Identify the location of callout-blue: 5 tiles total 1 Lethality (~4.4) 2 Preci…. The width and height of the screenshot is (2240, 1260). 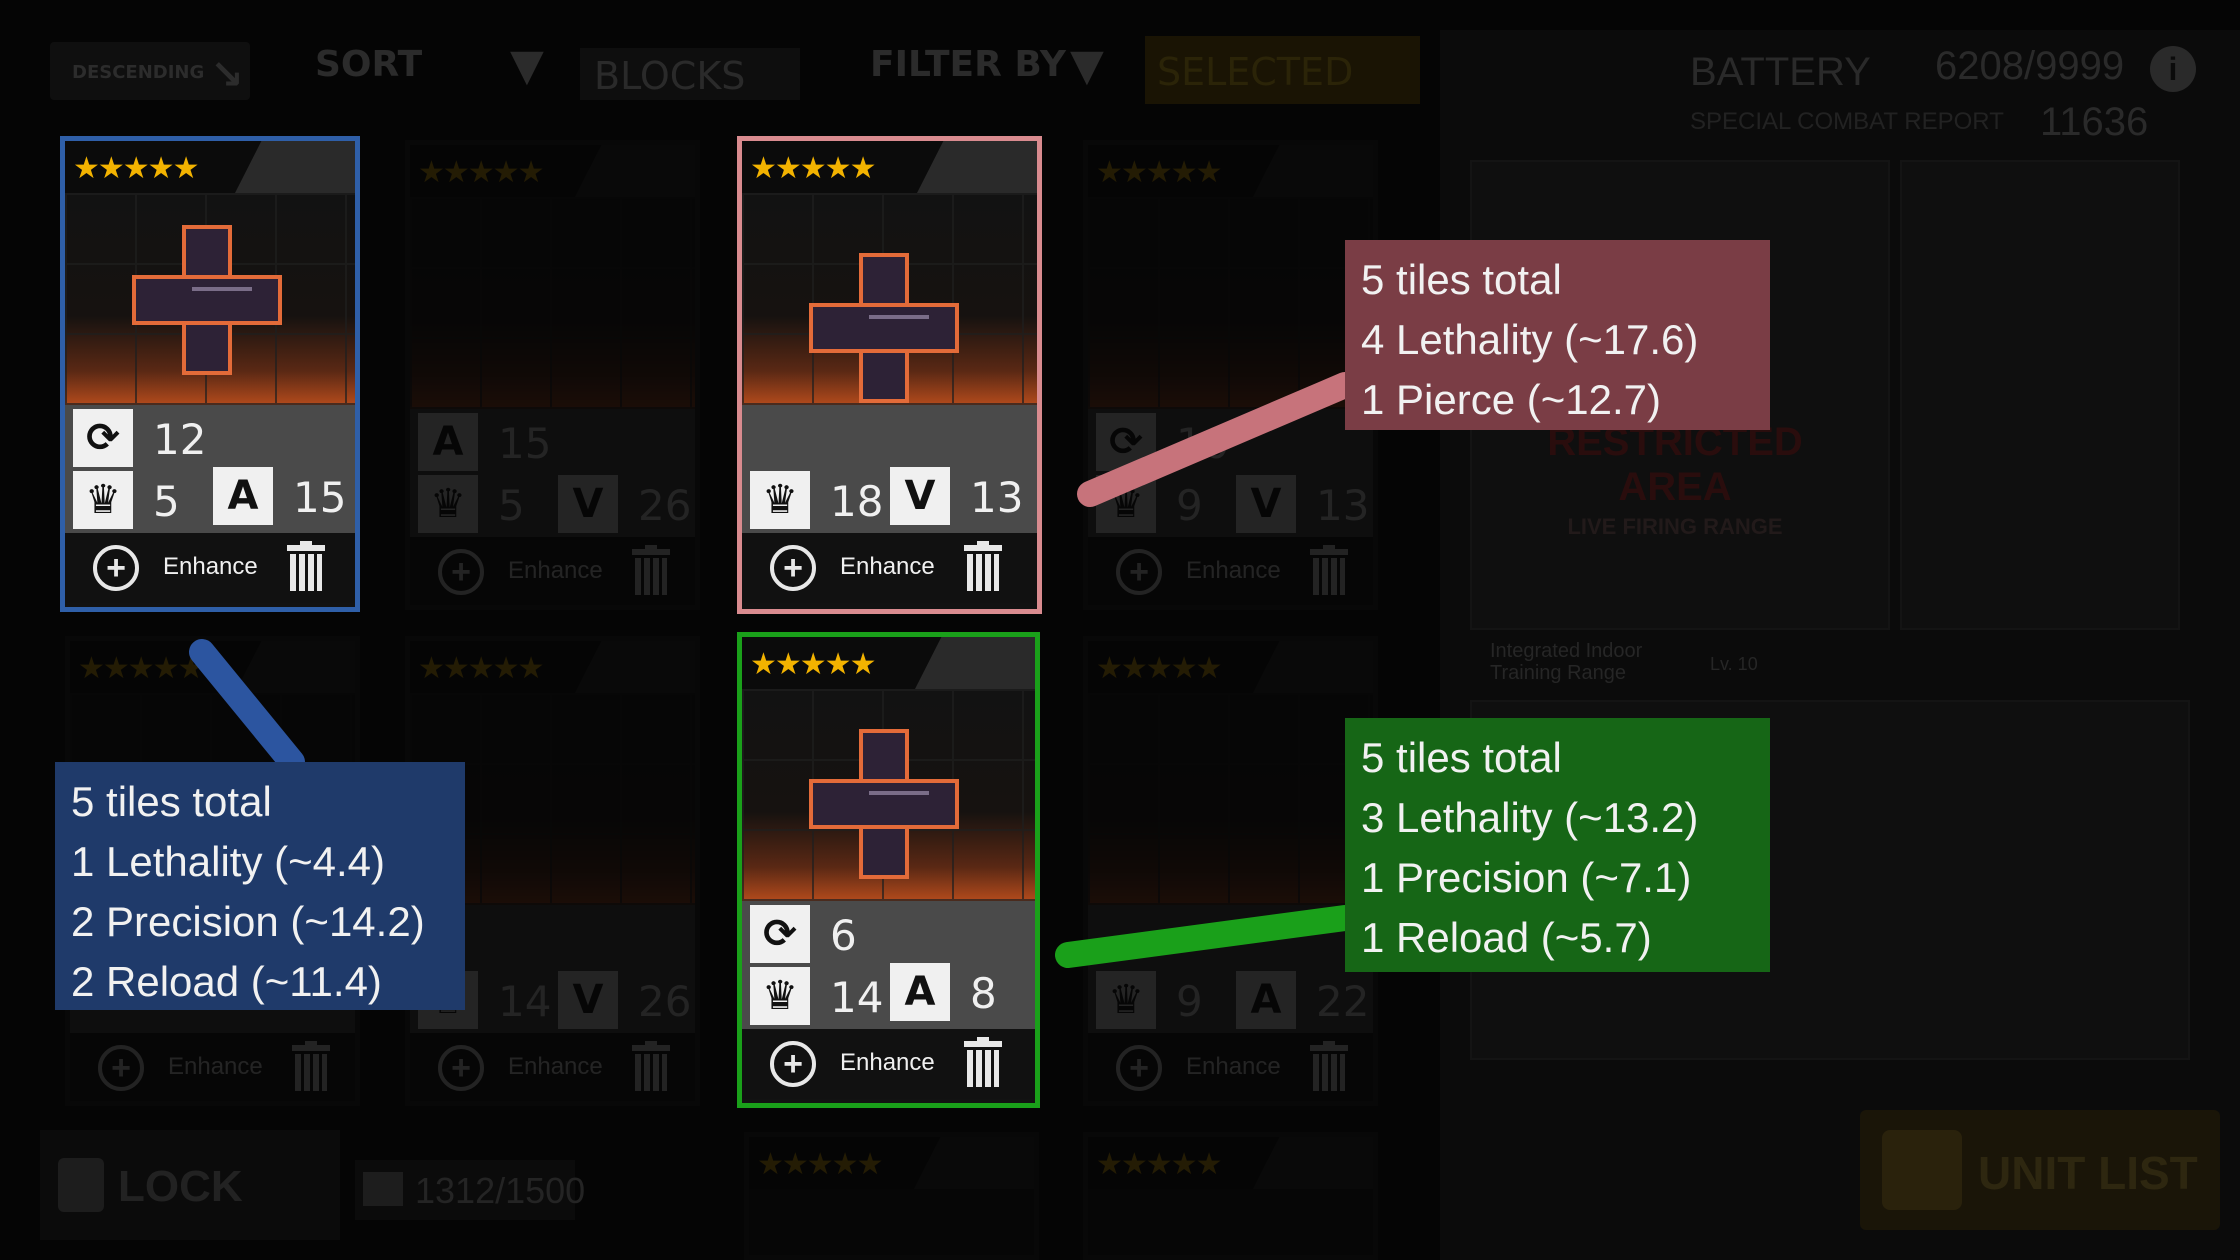
(260, 886).